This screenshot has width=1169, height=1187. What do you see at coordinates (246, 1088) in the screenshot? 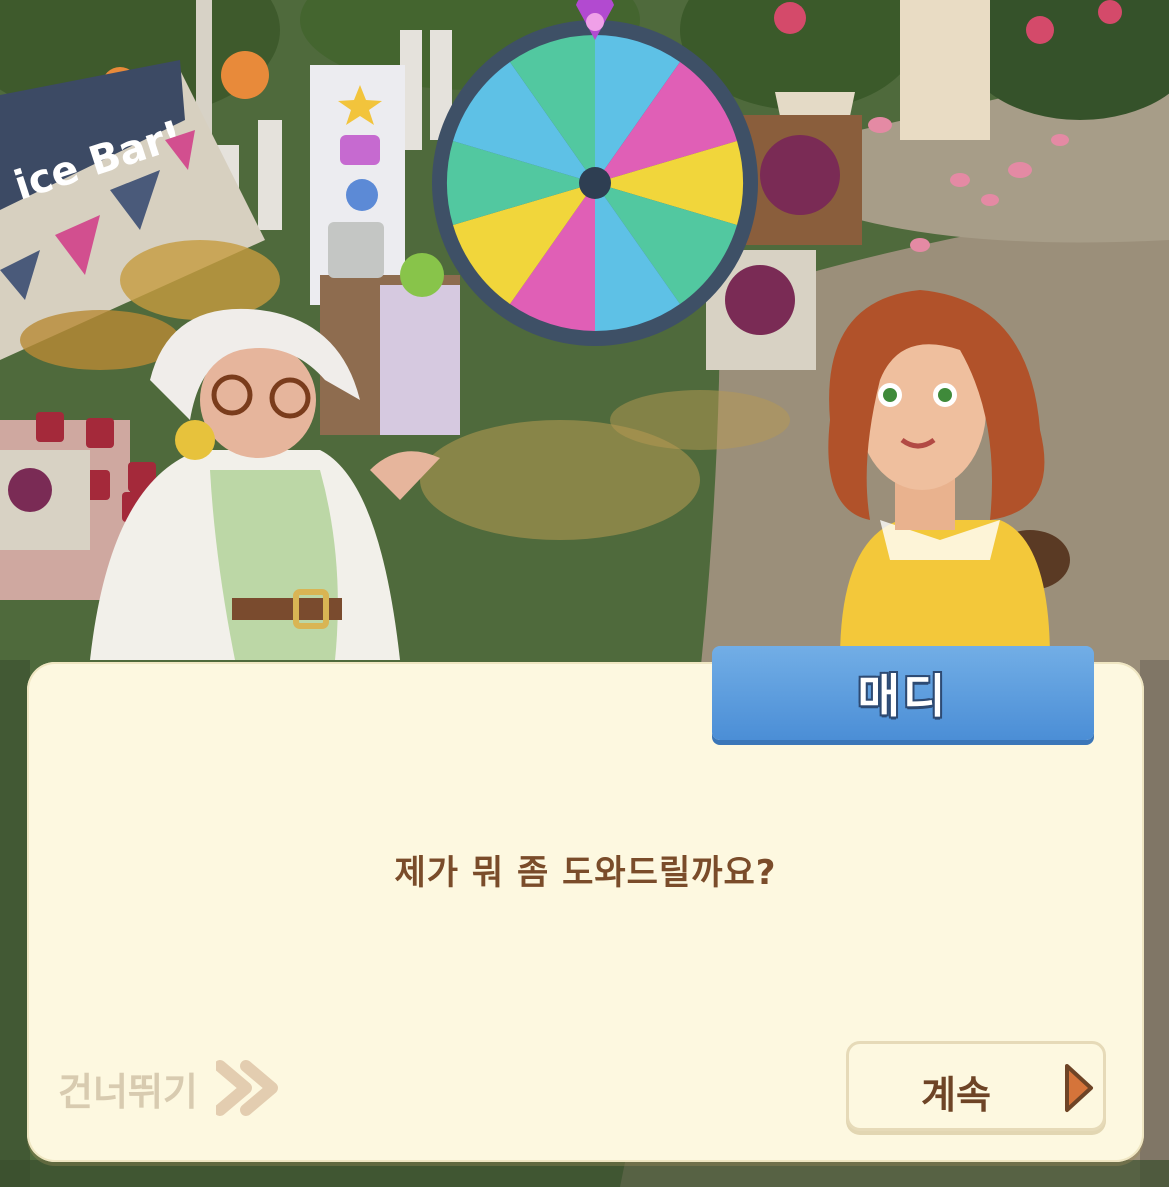
I see `double-chevron-right-icon` at bounding box center [246, 1088].